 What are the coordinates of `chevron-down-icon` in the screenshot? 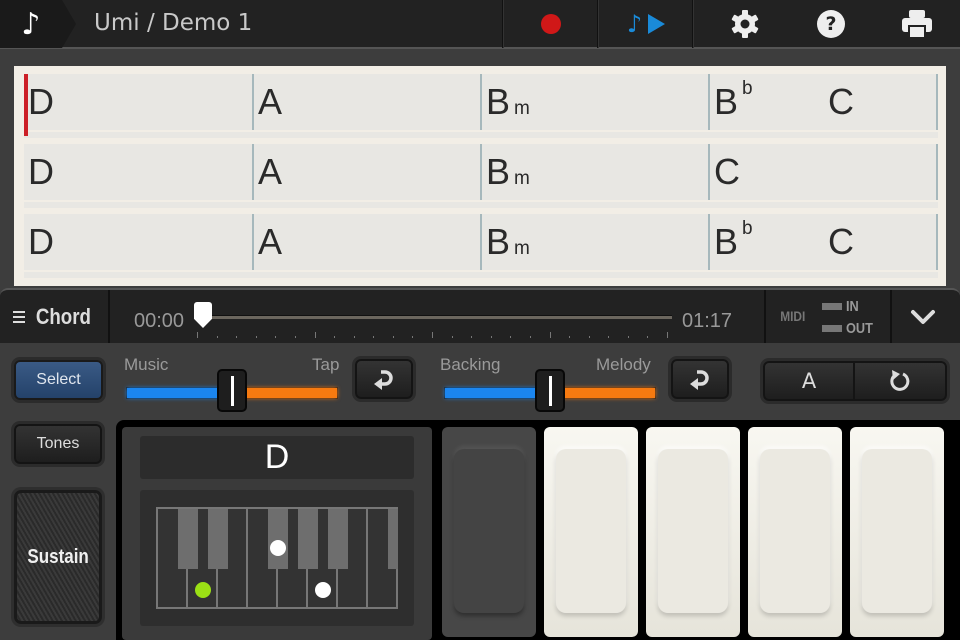 It's located at (923, 317).